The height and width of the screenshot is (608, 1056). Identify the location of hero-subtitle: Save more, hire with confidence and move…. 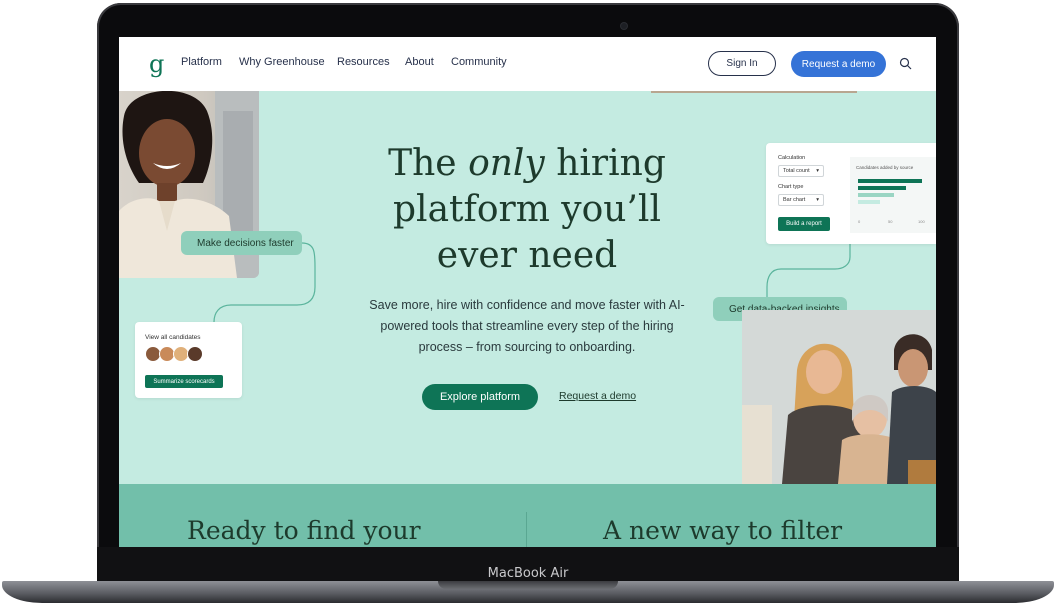
(527, 326).